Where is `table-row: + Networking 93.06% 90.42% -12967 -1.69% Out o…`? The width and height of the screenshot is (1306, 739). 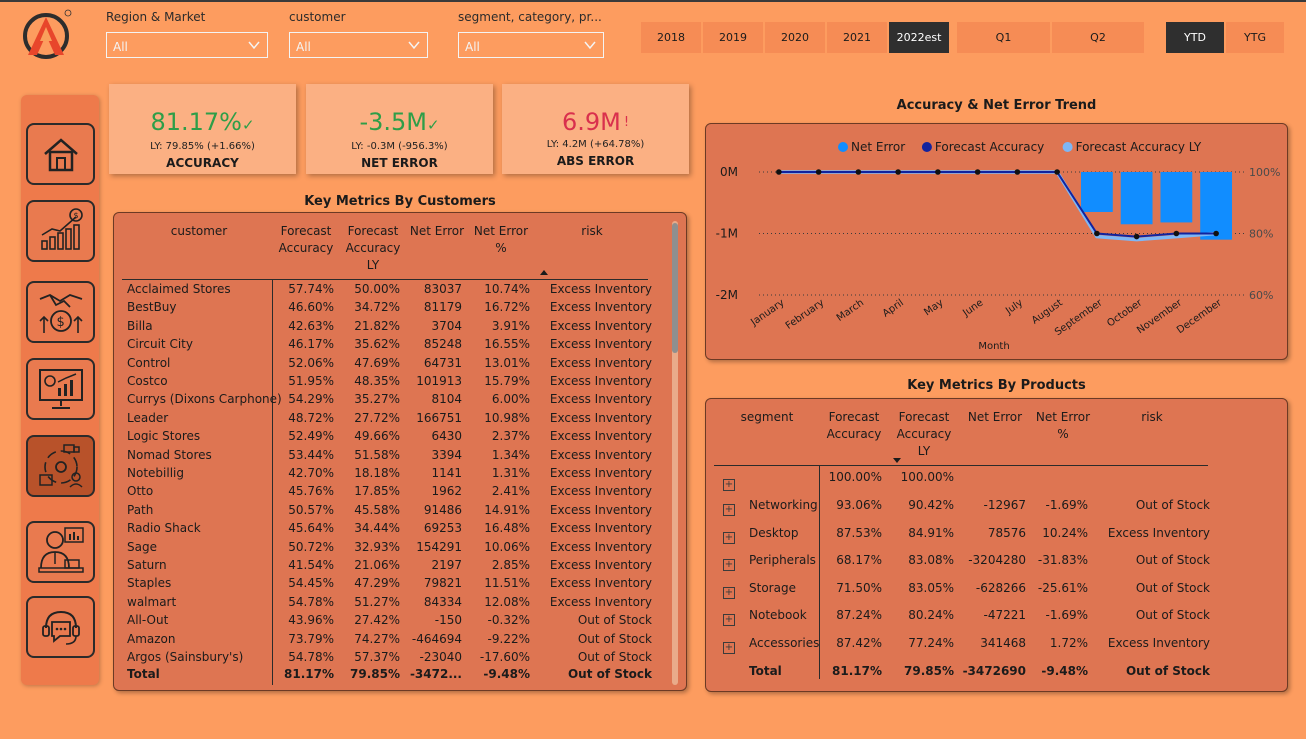 table-row: + Networking 93.06% 90.42% -12967 -1.69% Out o… is located at coordinates (962, 509).